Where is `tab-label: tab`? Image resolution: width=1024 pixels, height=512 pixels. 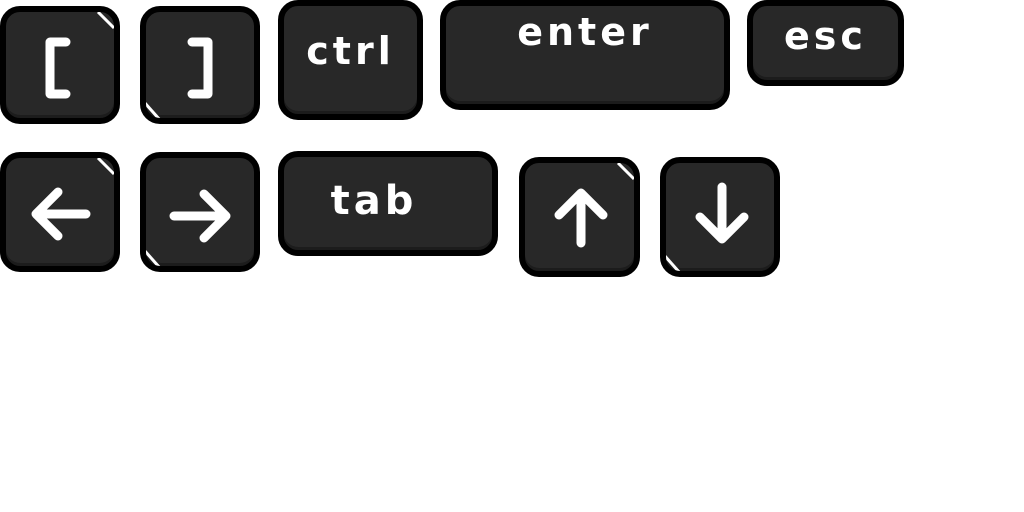 tab-label: tab is located at coordinates (374, 200).